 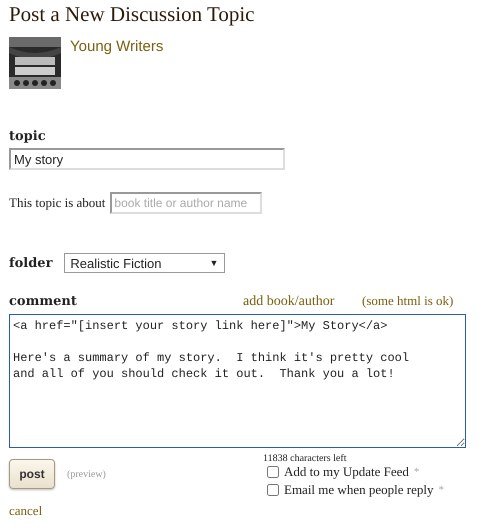 What do you see at coordinates (117, 46) in the screenshot?
I see `group-link: Young Writers` at bounding box center [117, 46].